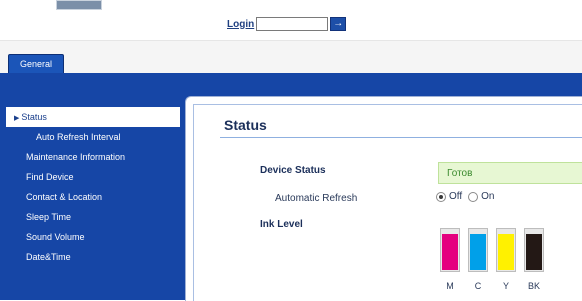 This screenshot has width=582, height=301. I want to click on sidebar-item-maintenance-information: Maintenance Information, so click(93, 157).